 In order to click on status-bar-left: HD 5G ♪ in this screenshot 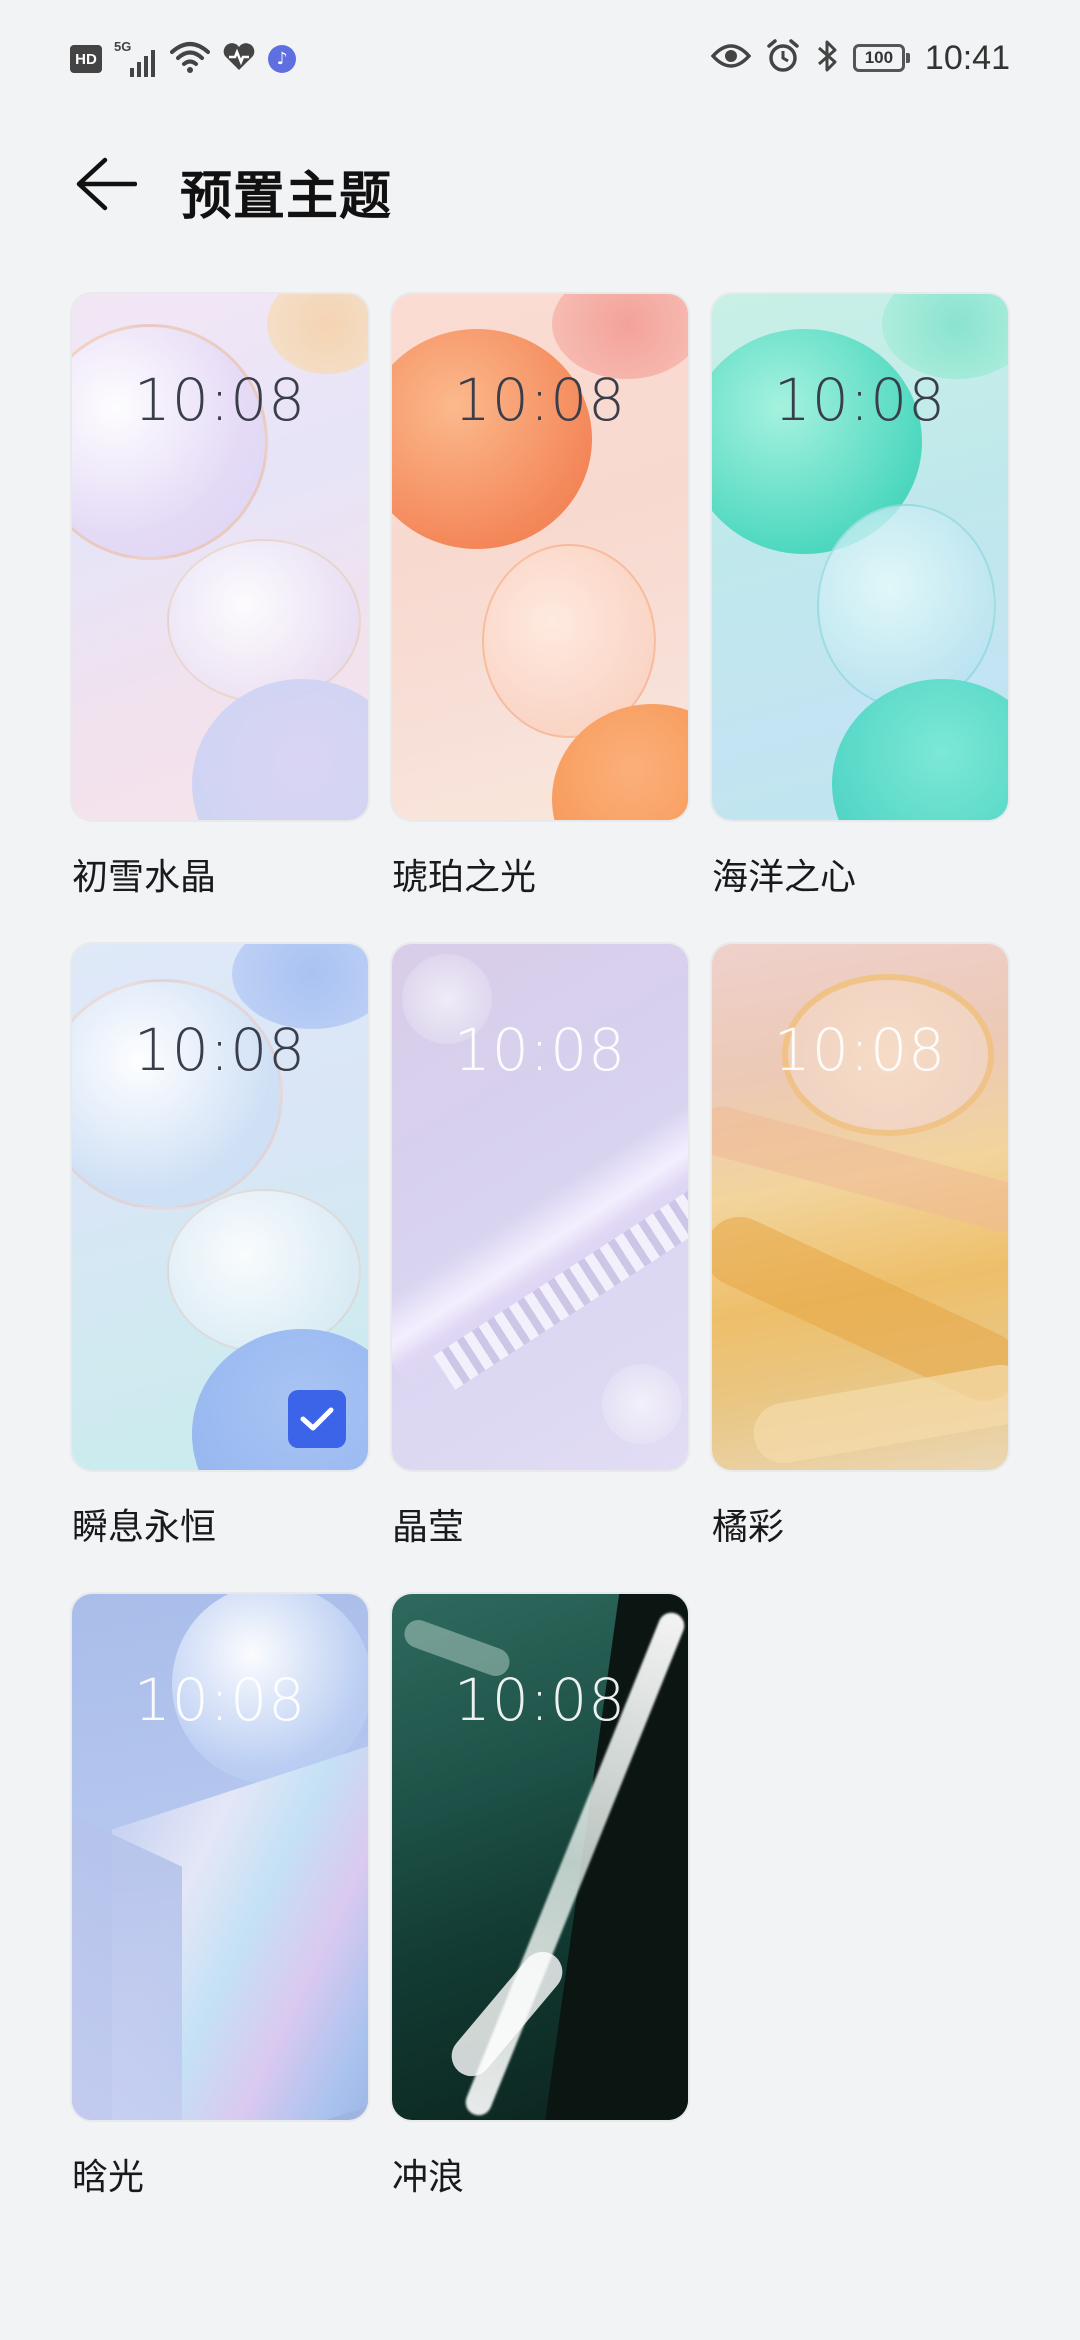, I will do `click(183, 58)`.